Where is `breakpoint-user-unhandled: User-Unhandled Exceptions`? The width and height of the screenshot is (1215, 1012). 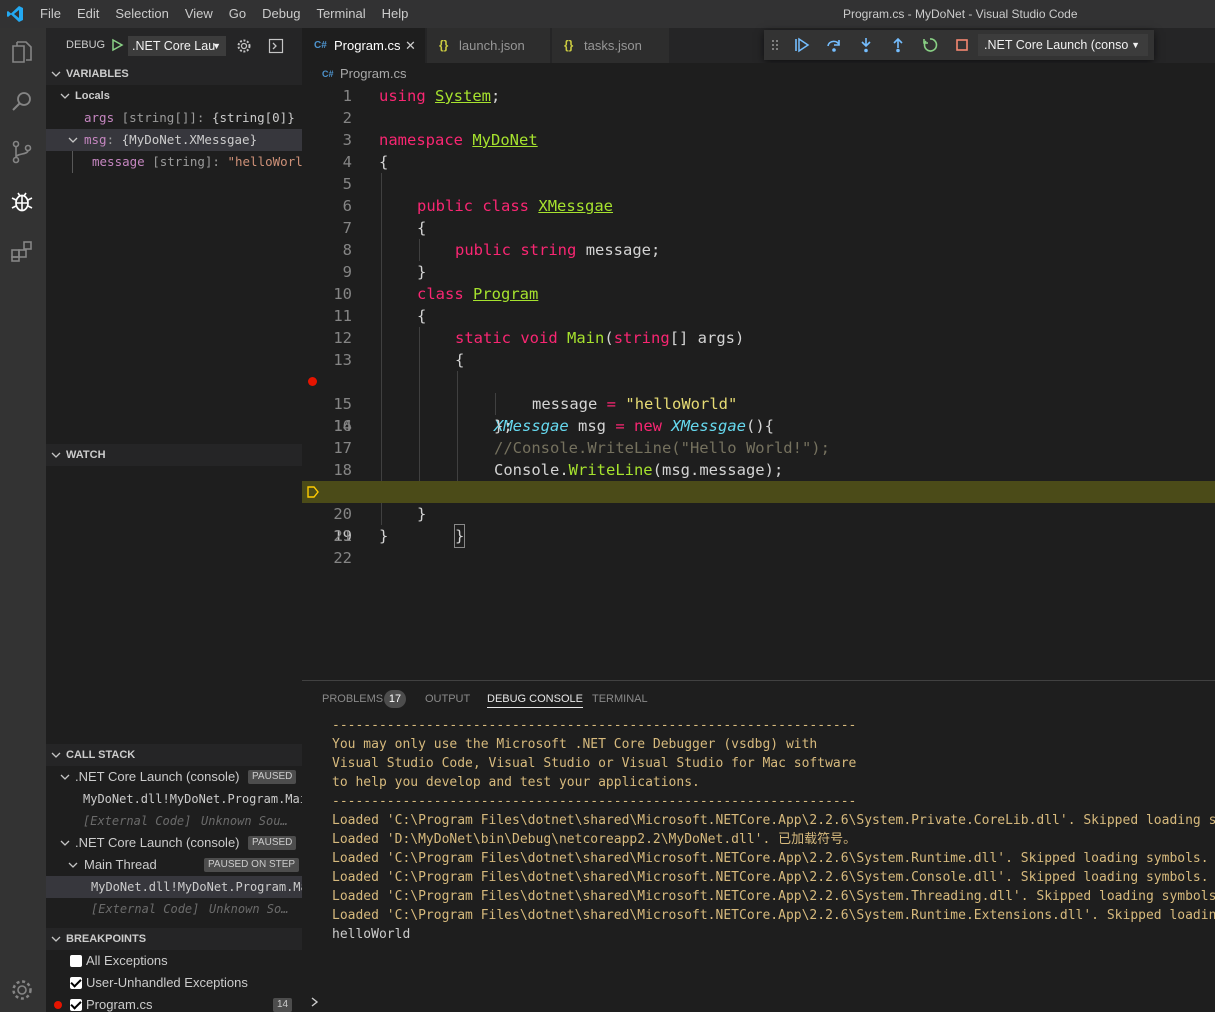
breakpoint-user-unhandled: User-Unhandled Exceptions is located at coordinates (174, 983).